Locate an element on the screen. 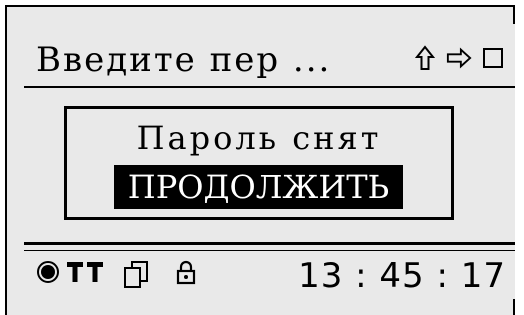 The width and height of the screenshot is (524, 315). square-icon is located at coordinates (493, 58).